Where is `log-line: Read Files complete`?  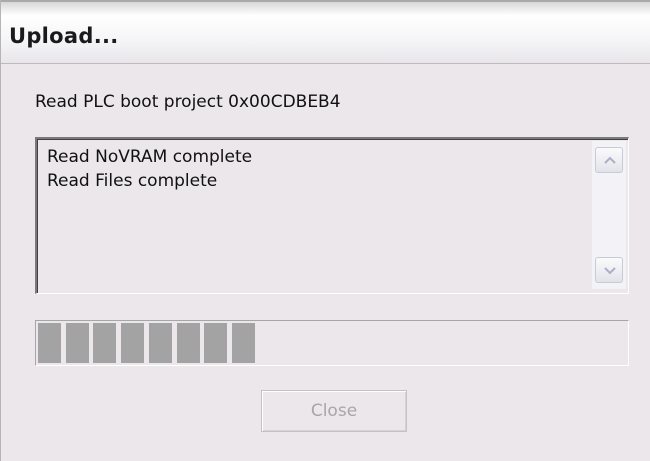 log-line: Read Files complete is located at coordinates (132, 181).